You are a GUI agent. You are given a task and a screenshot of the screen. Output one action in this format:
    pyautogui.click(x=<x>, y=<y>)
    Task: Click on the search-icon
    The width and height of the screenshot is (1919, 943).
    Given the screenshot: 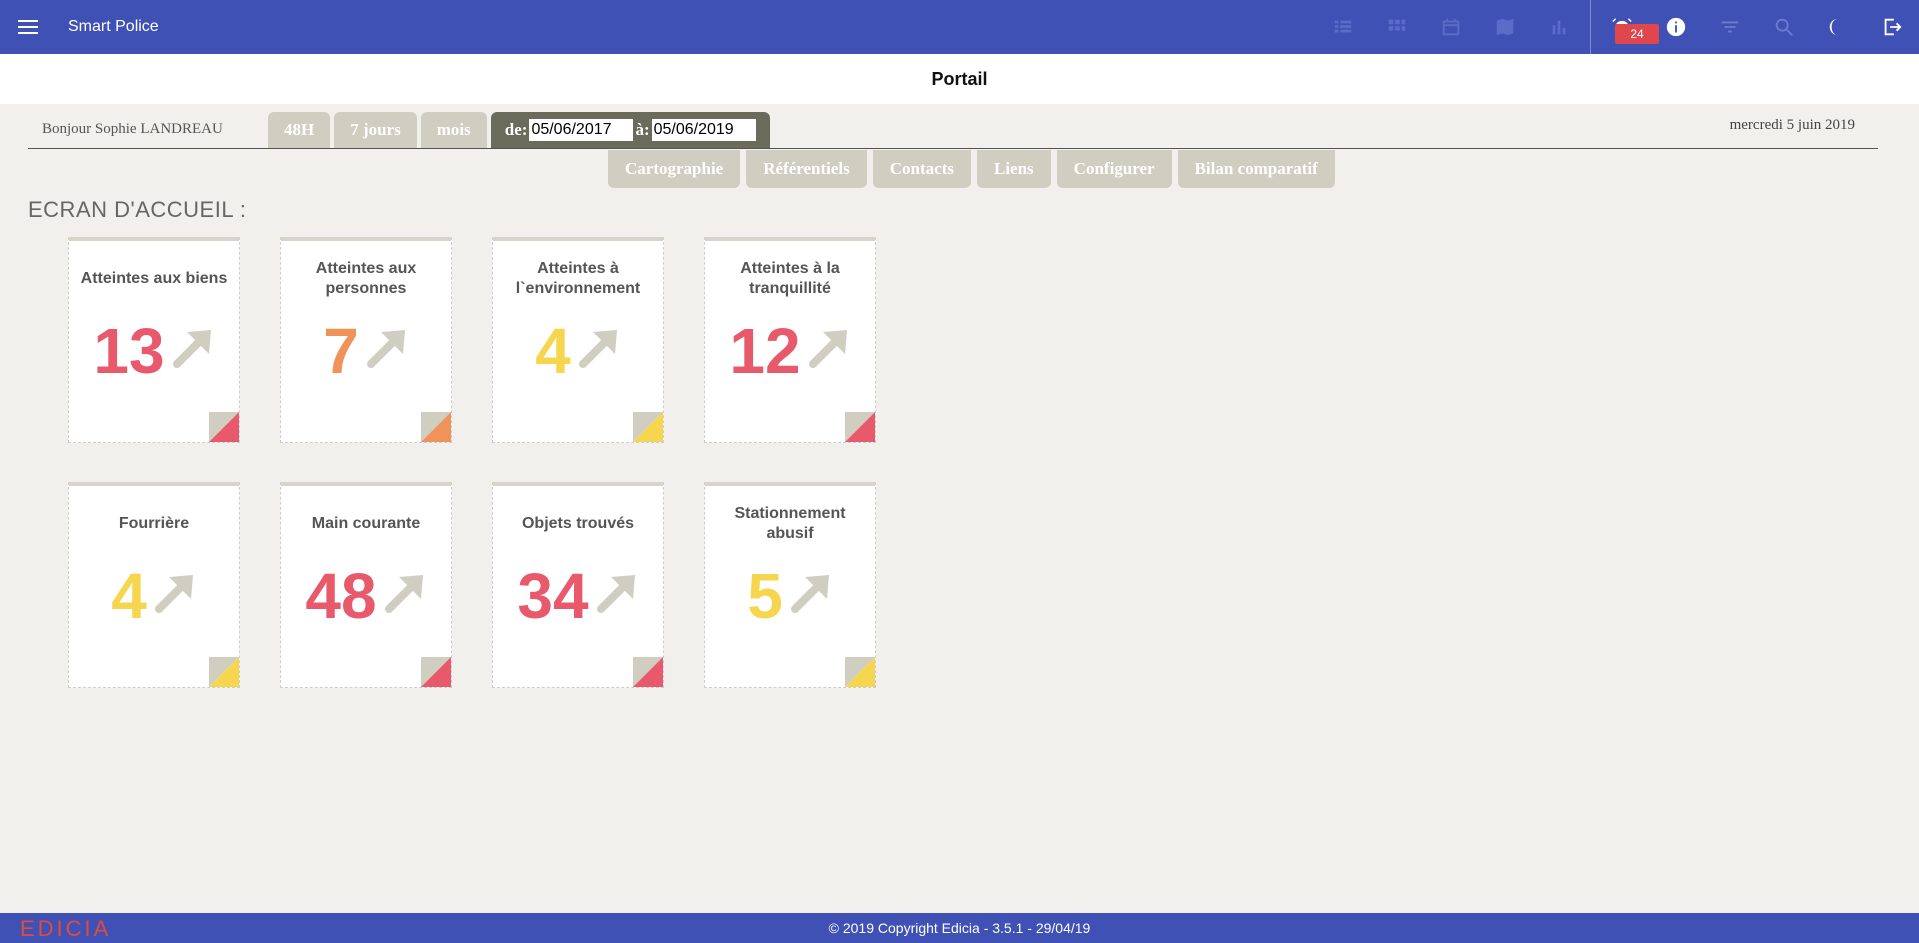 What is the action you would take?
    pyautogui.click(x=1784, y=27)
    